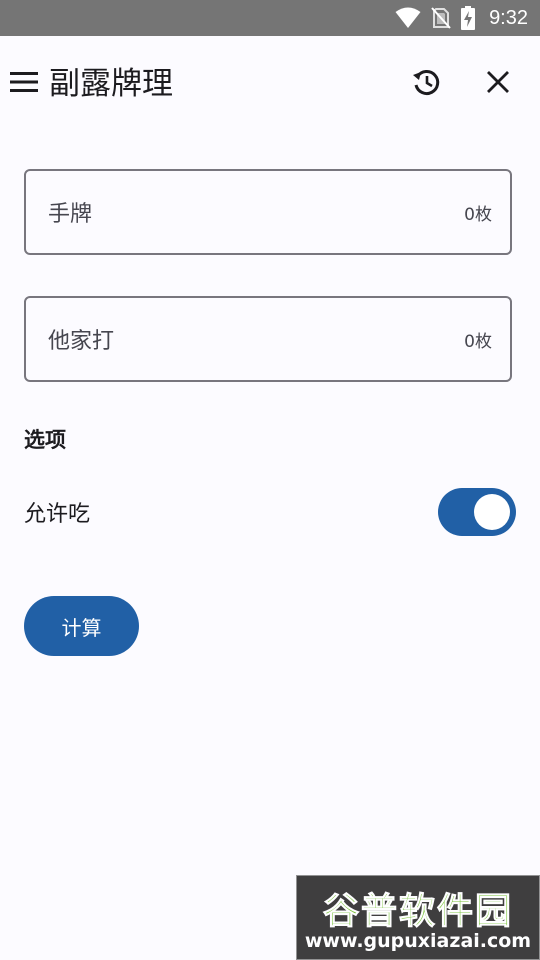 The width and height of the screenshot is (540, 960). What do you see at coordinates (408, 18) in the screenshot?
I see `wifi-icon` at bounding box center [408, 18].